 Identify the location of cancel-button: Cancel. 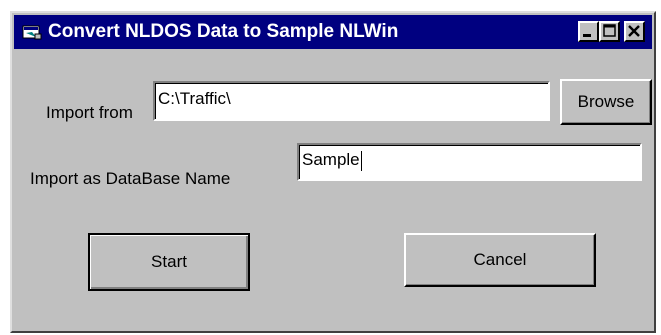
(500, 260).